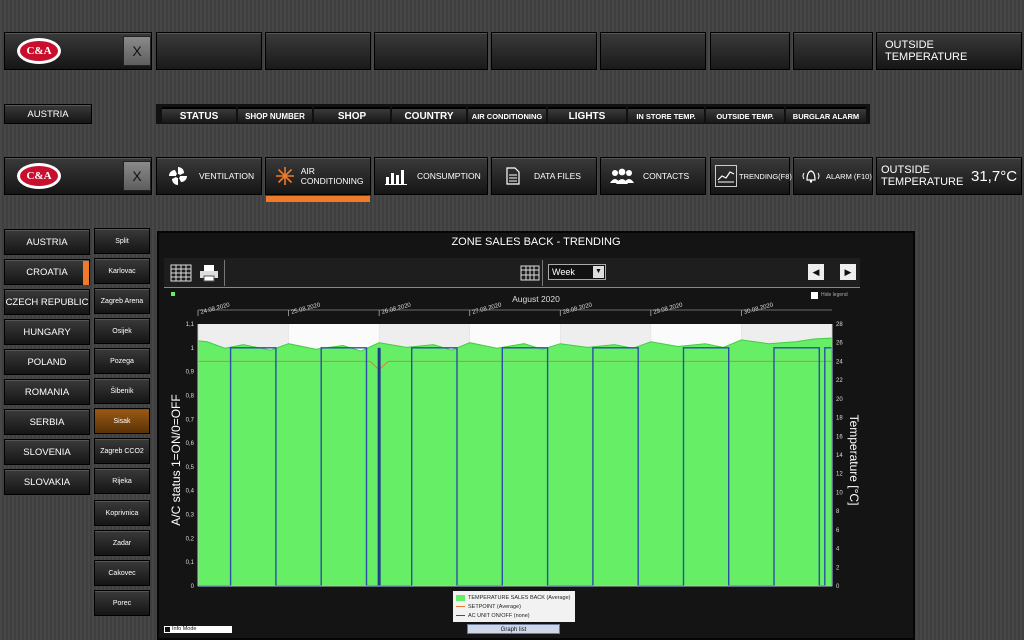 This screenshot has width=1024, height=640. Describe the element at coordinates (122, 241) in the screenshot. I see `city-split: Split` at that location.